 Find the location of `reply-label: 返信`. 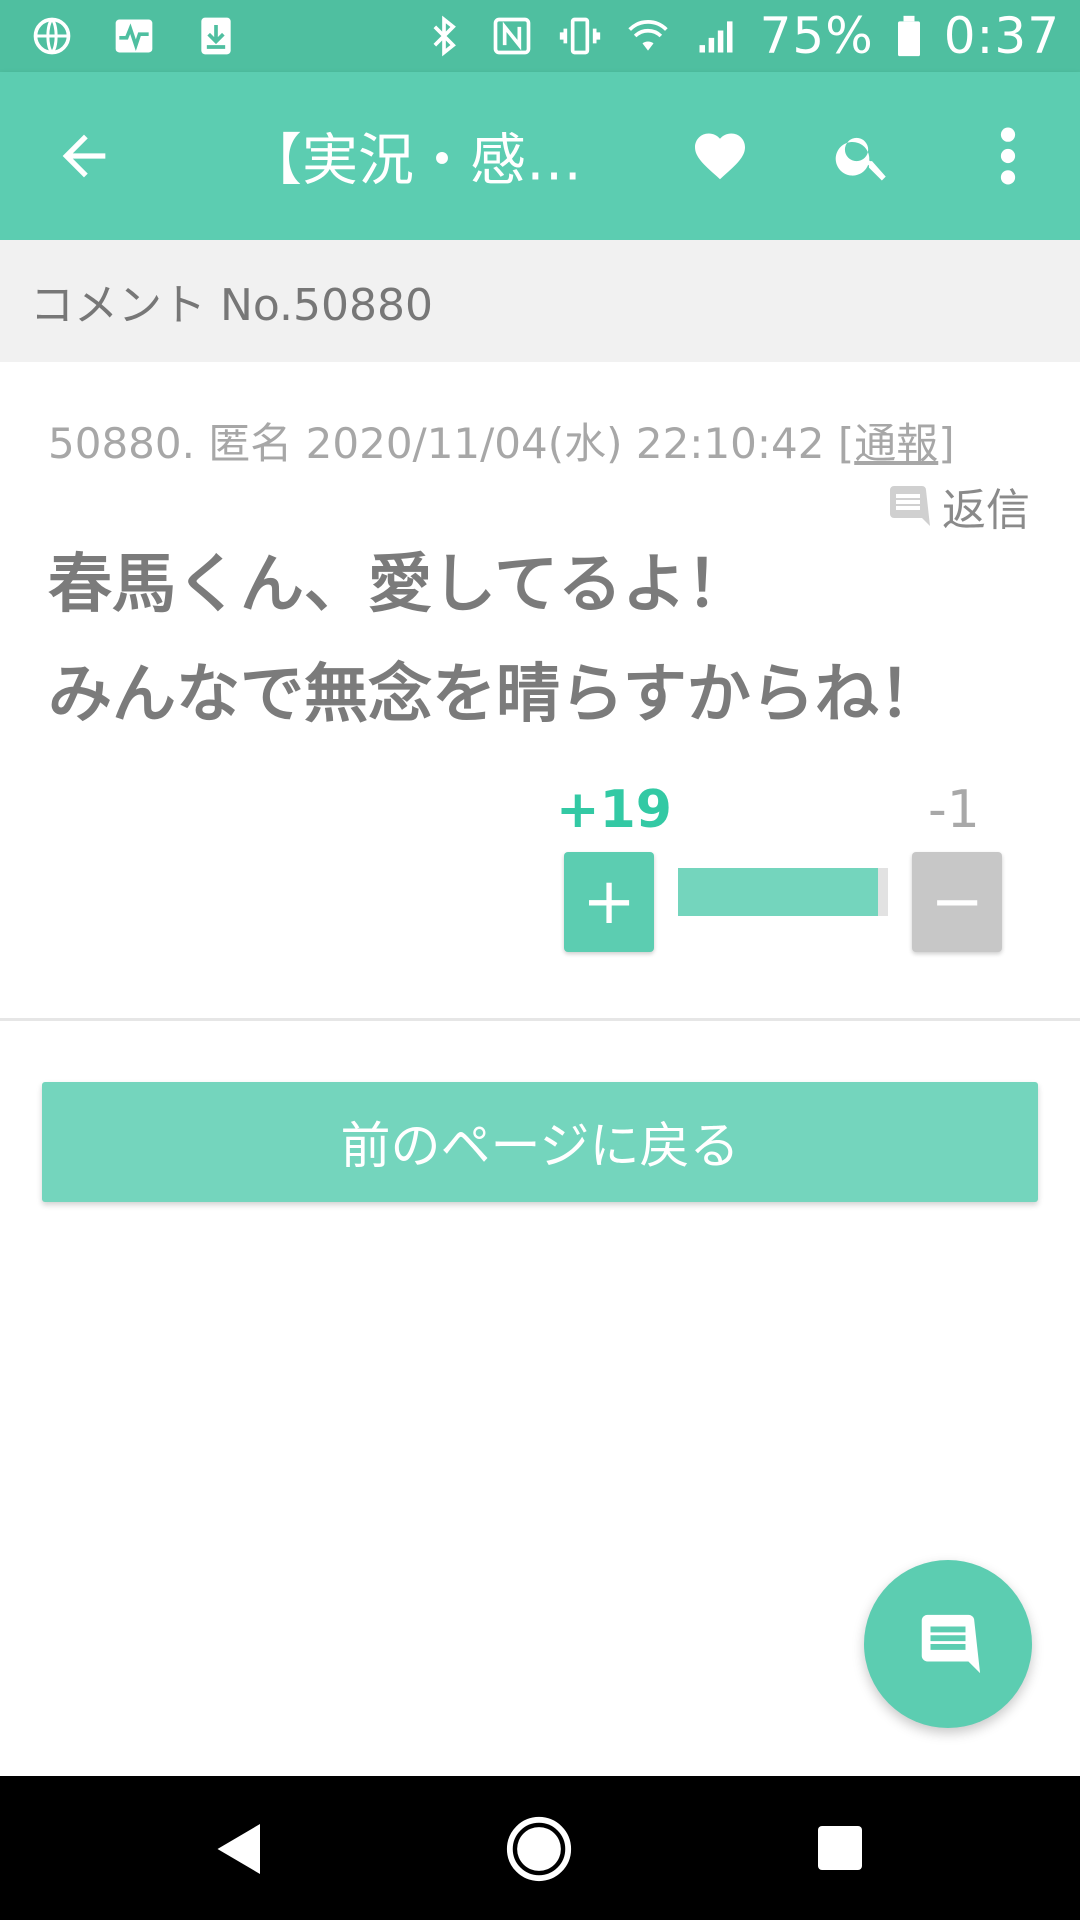

reply-label: 返信 is located at coordinates (986, 510).